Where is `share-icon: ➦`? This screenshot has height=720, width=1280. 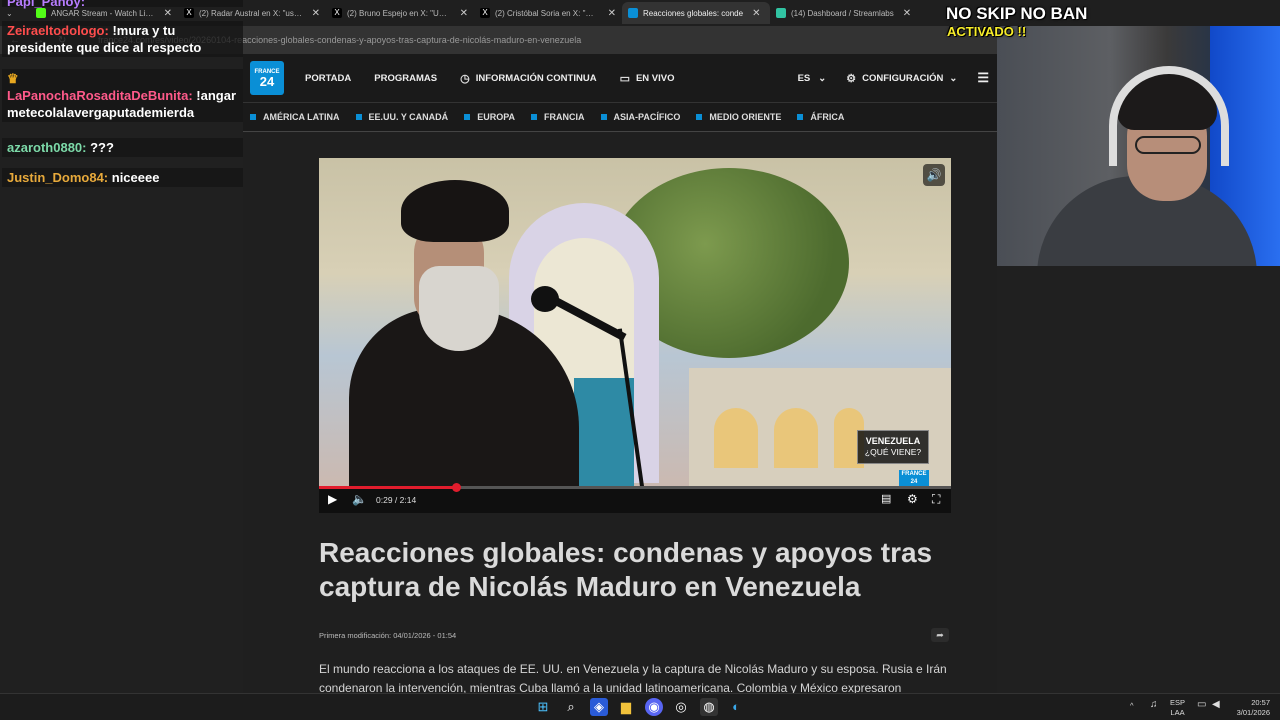
share-icon: ➦ is located at coordinates (940, 635).